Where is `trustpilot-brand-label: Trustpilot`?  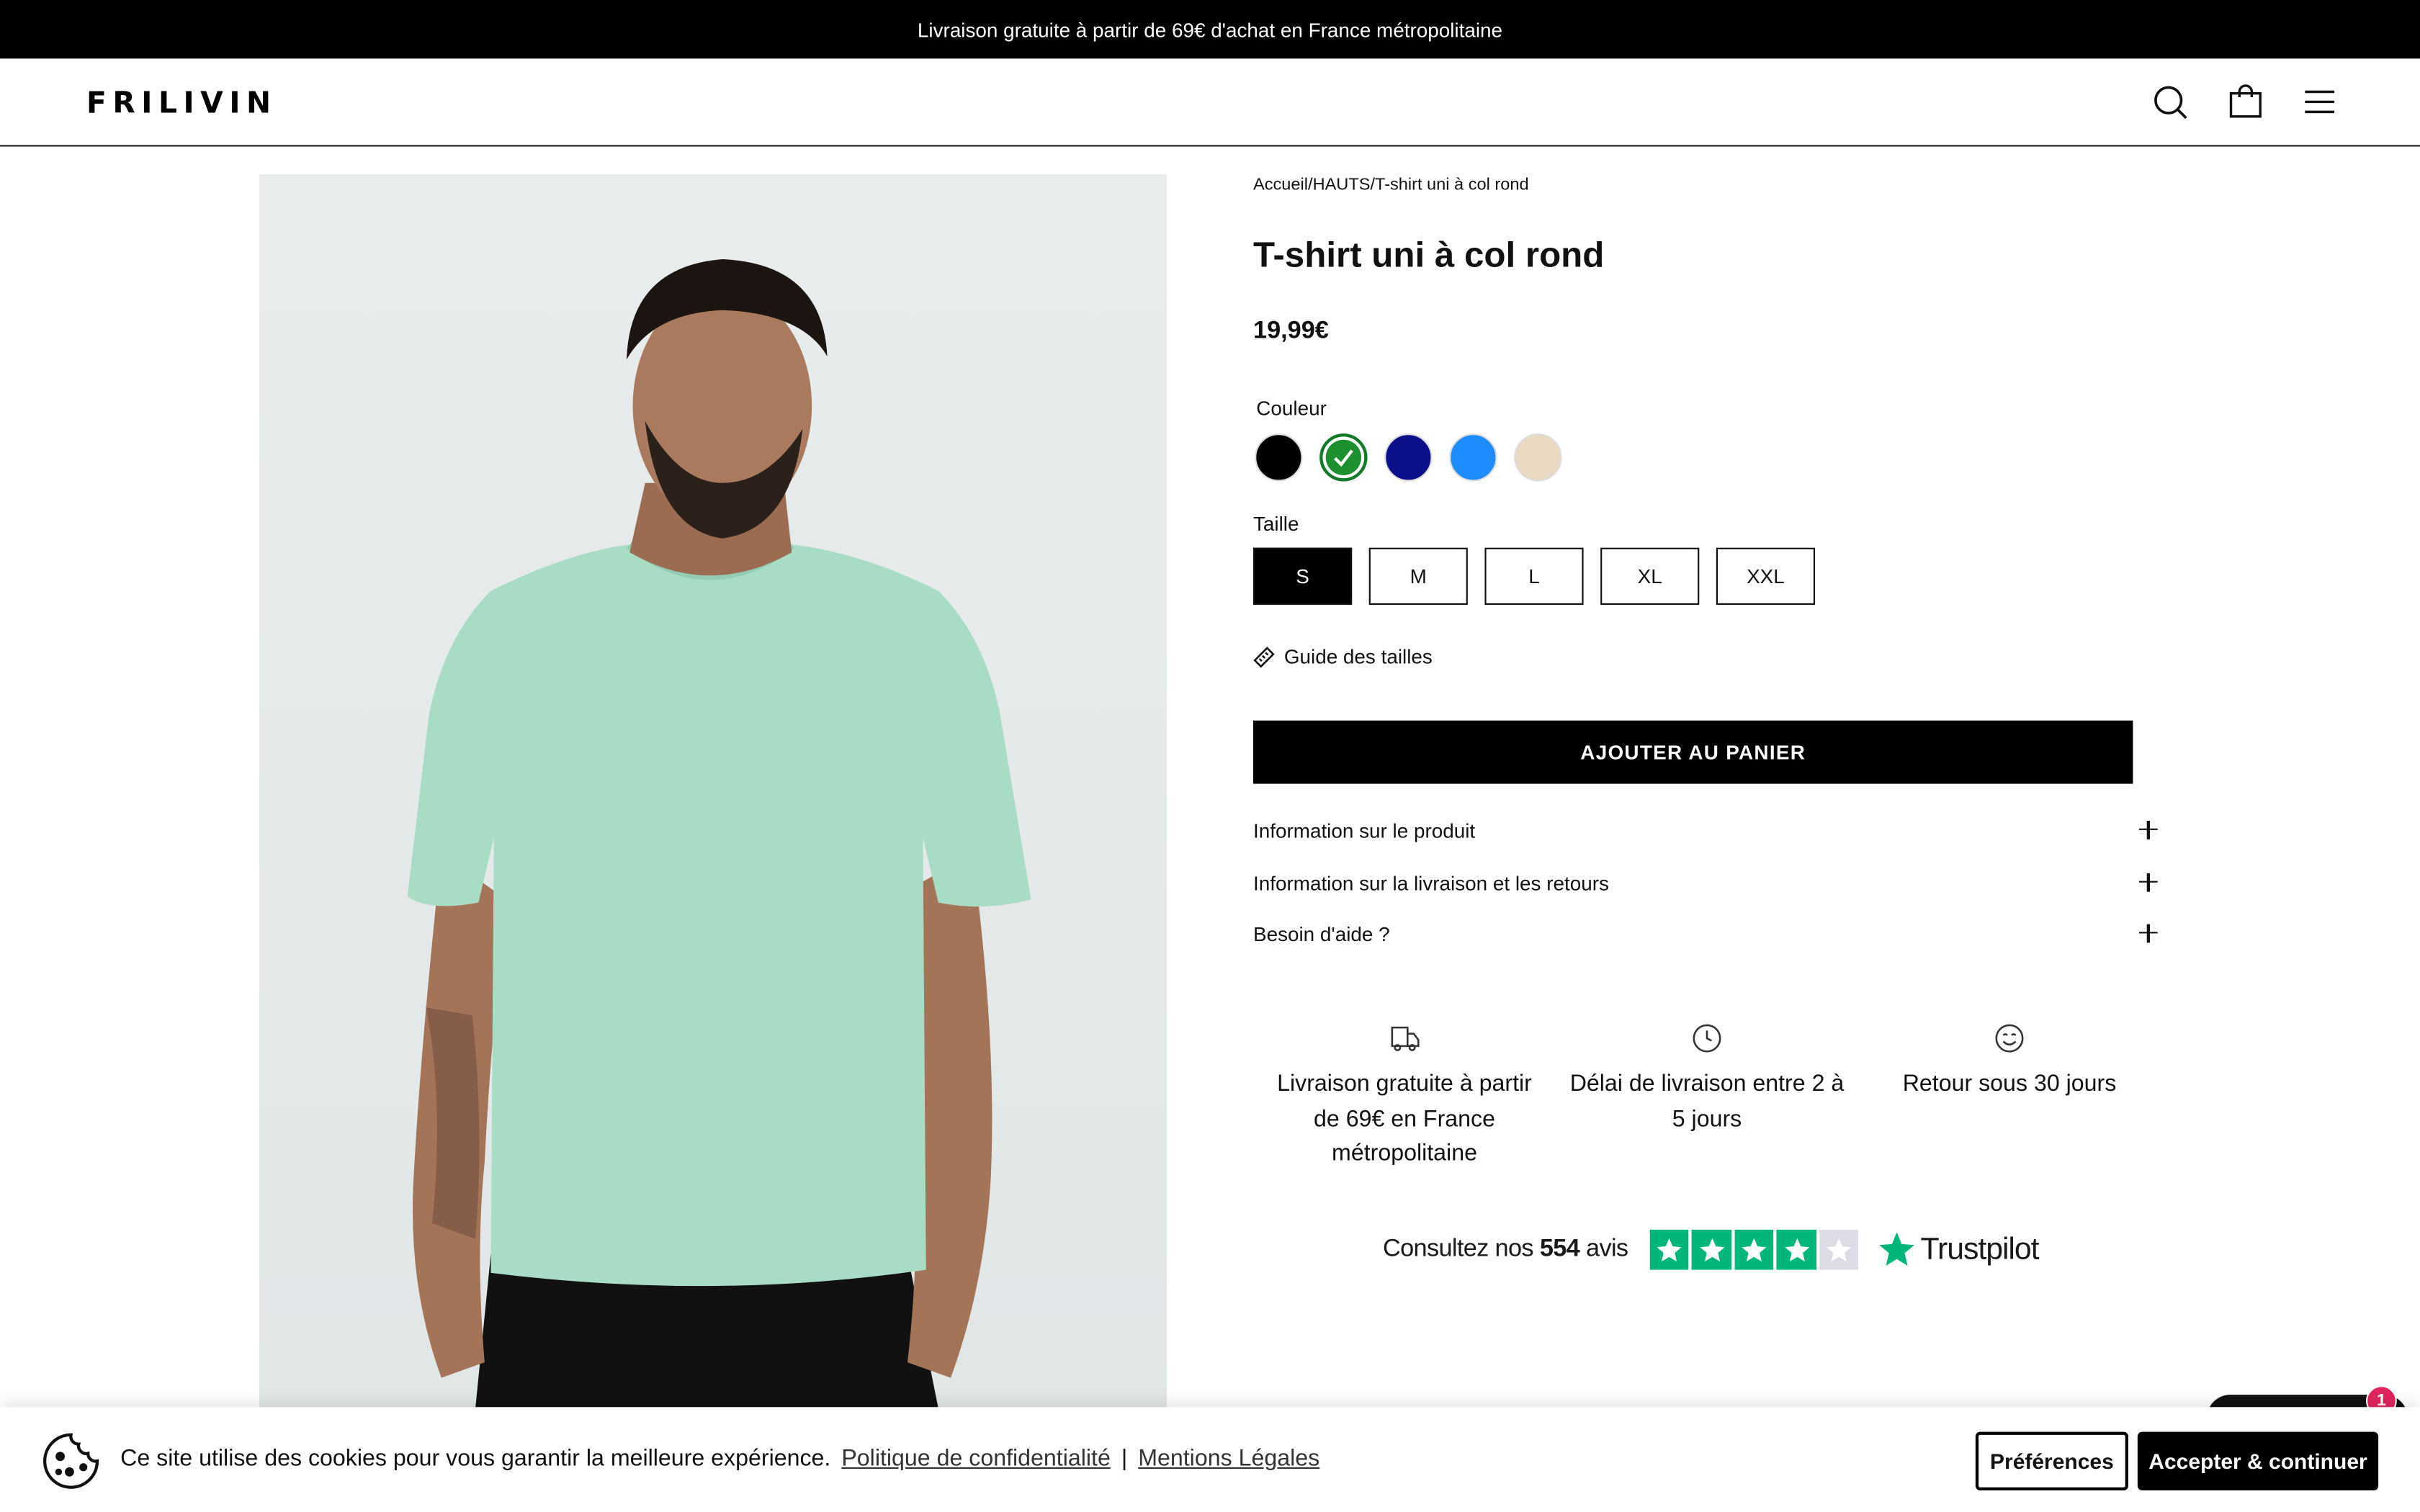 trustpilot-brand-label: Trustpilot is located at coordinates (1980, 1249).